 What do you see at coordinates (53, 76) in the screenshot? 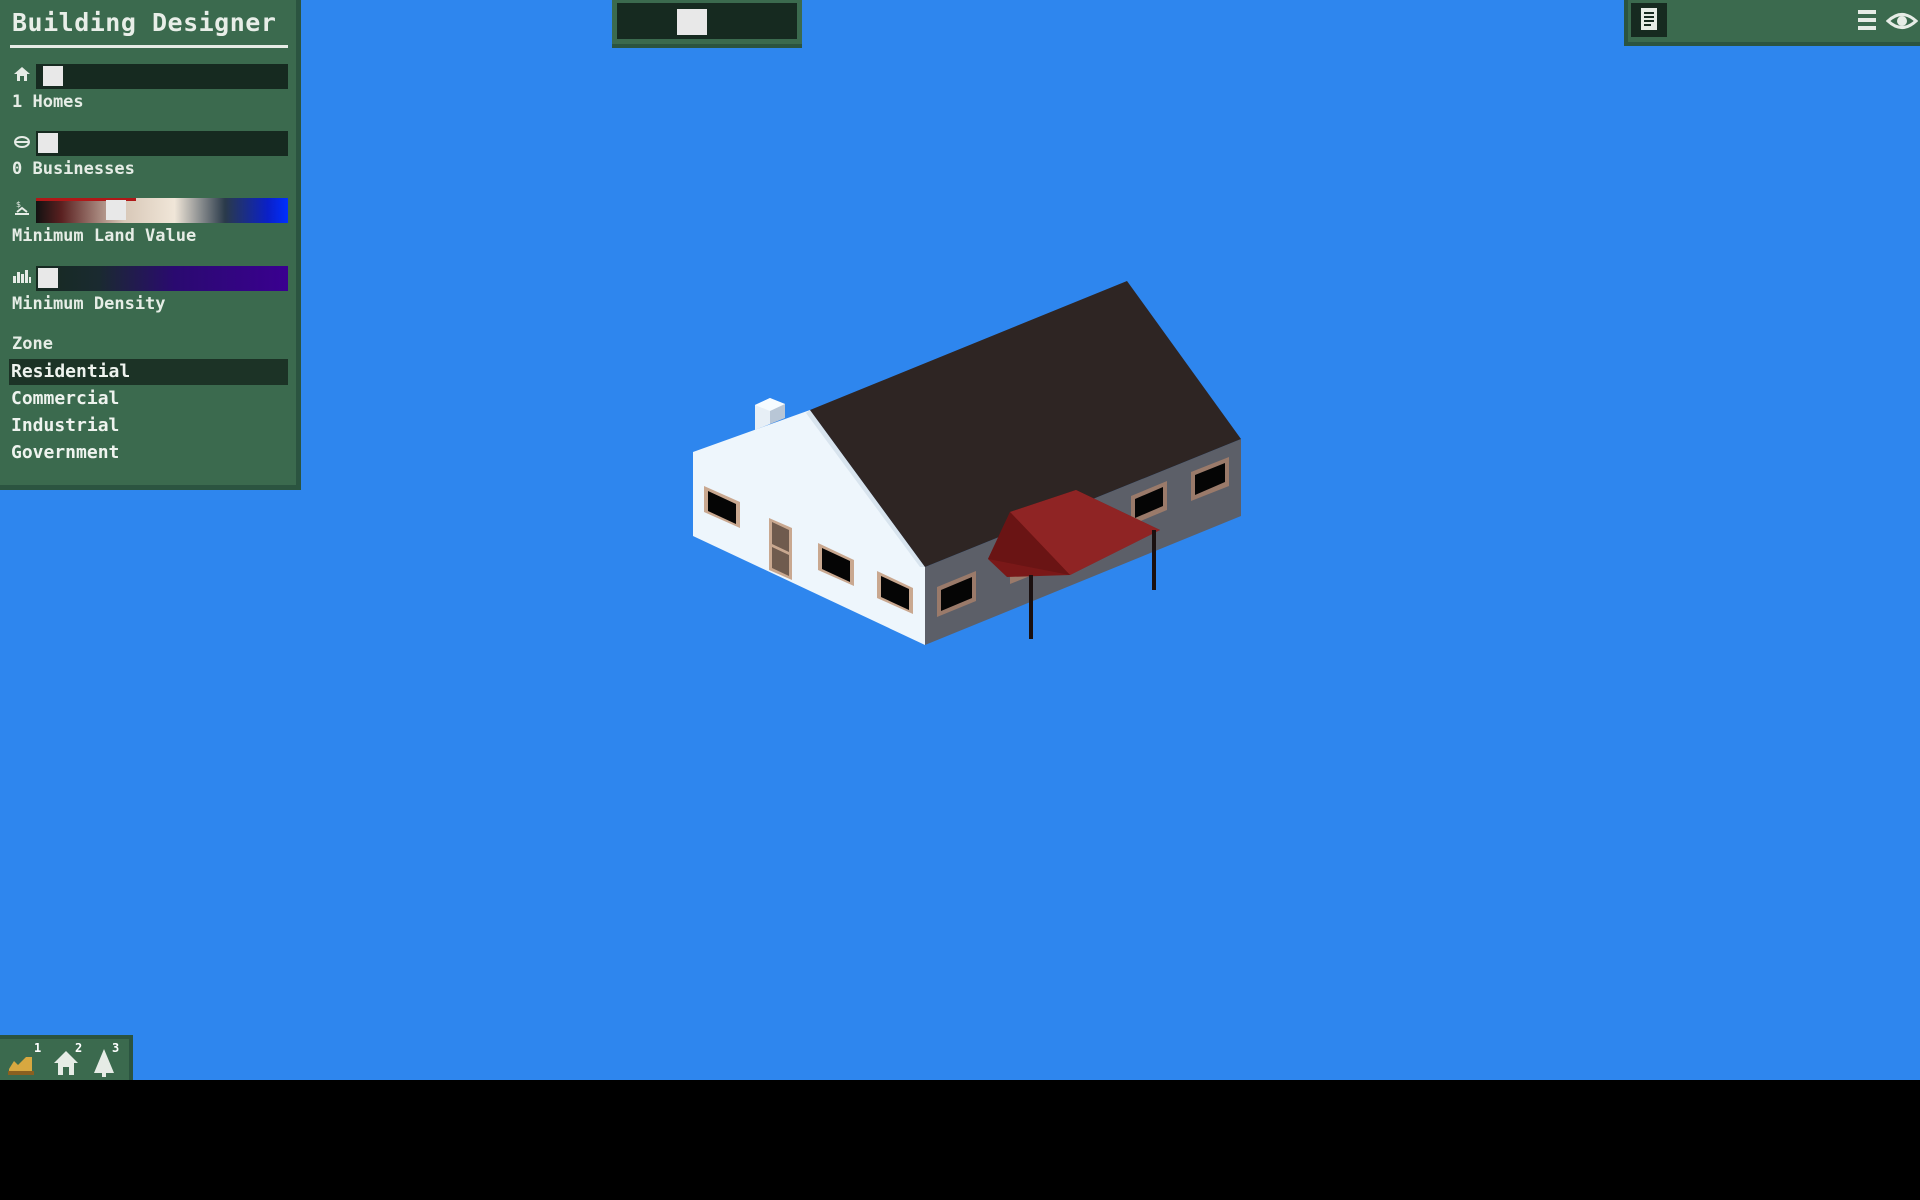
I see `homes-slider-knob` at bounding box center [53, 76].